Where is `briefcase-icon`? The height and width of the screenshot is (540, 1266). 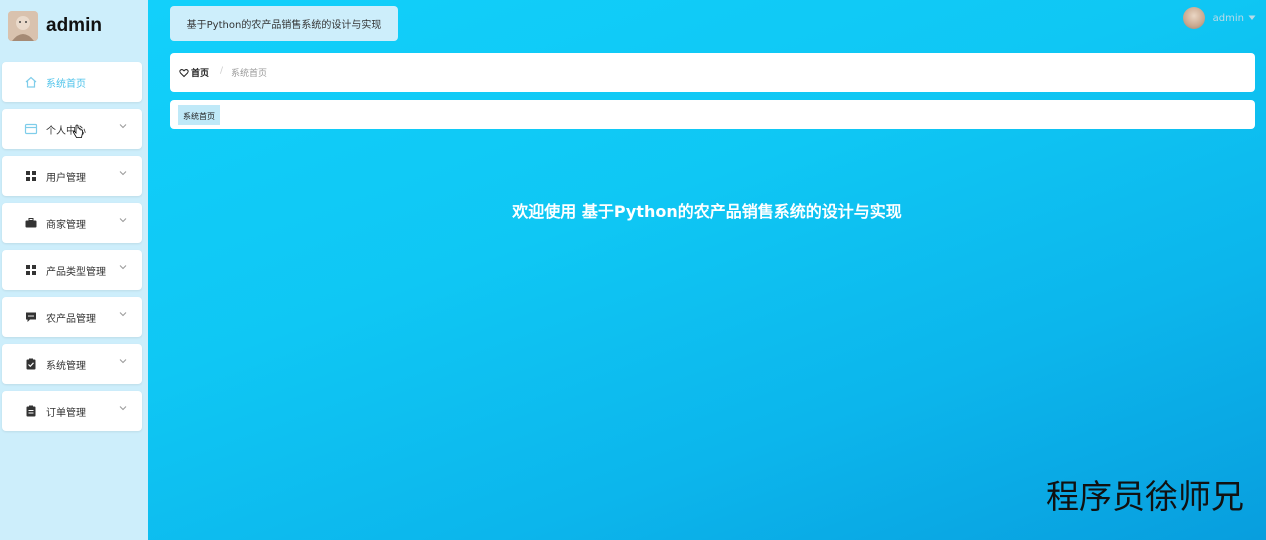
briefcase-icon is located at coordinates (31, 223).